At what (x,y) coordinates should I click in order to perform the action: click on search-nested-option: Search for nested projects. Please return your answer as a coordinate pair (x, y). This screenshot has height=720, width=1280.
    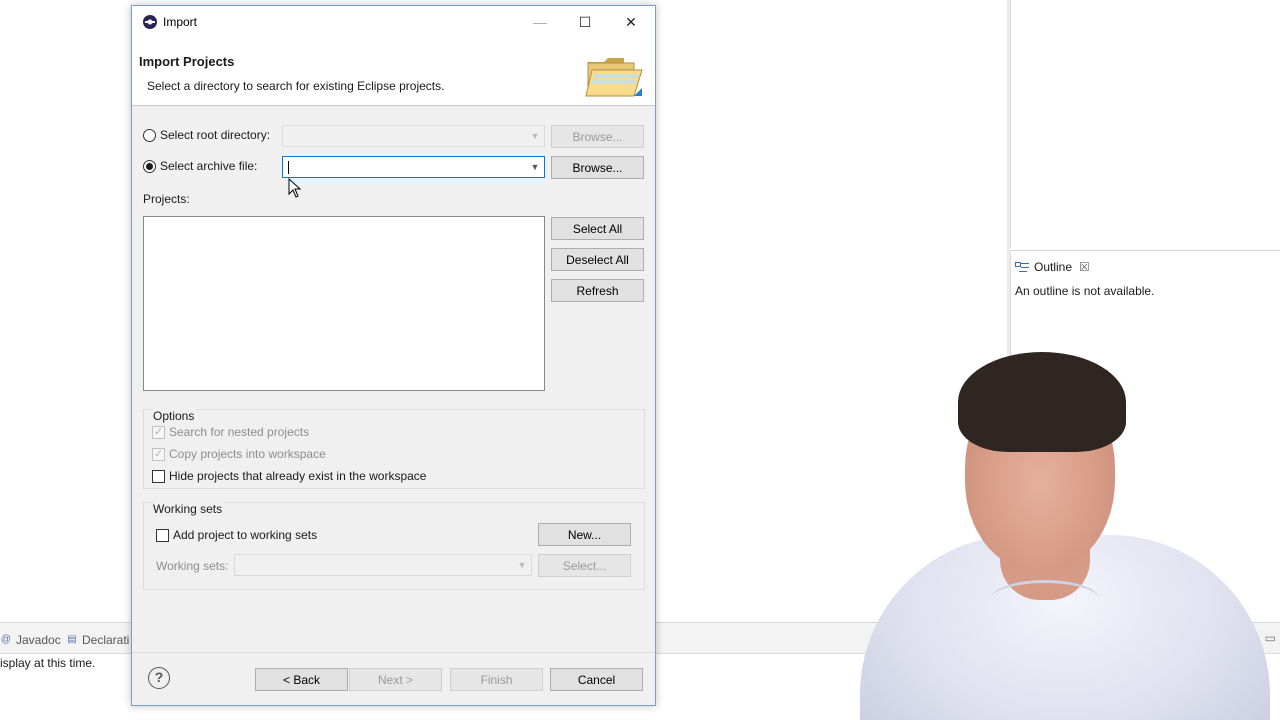
    Looking at the image, I should click on (230, 432).